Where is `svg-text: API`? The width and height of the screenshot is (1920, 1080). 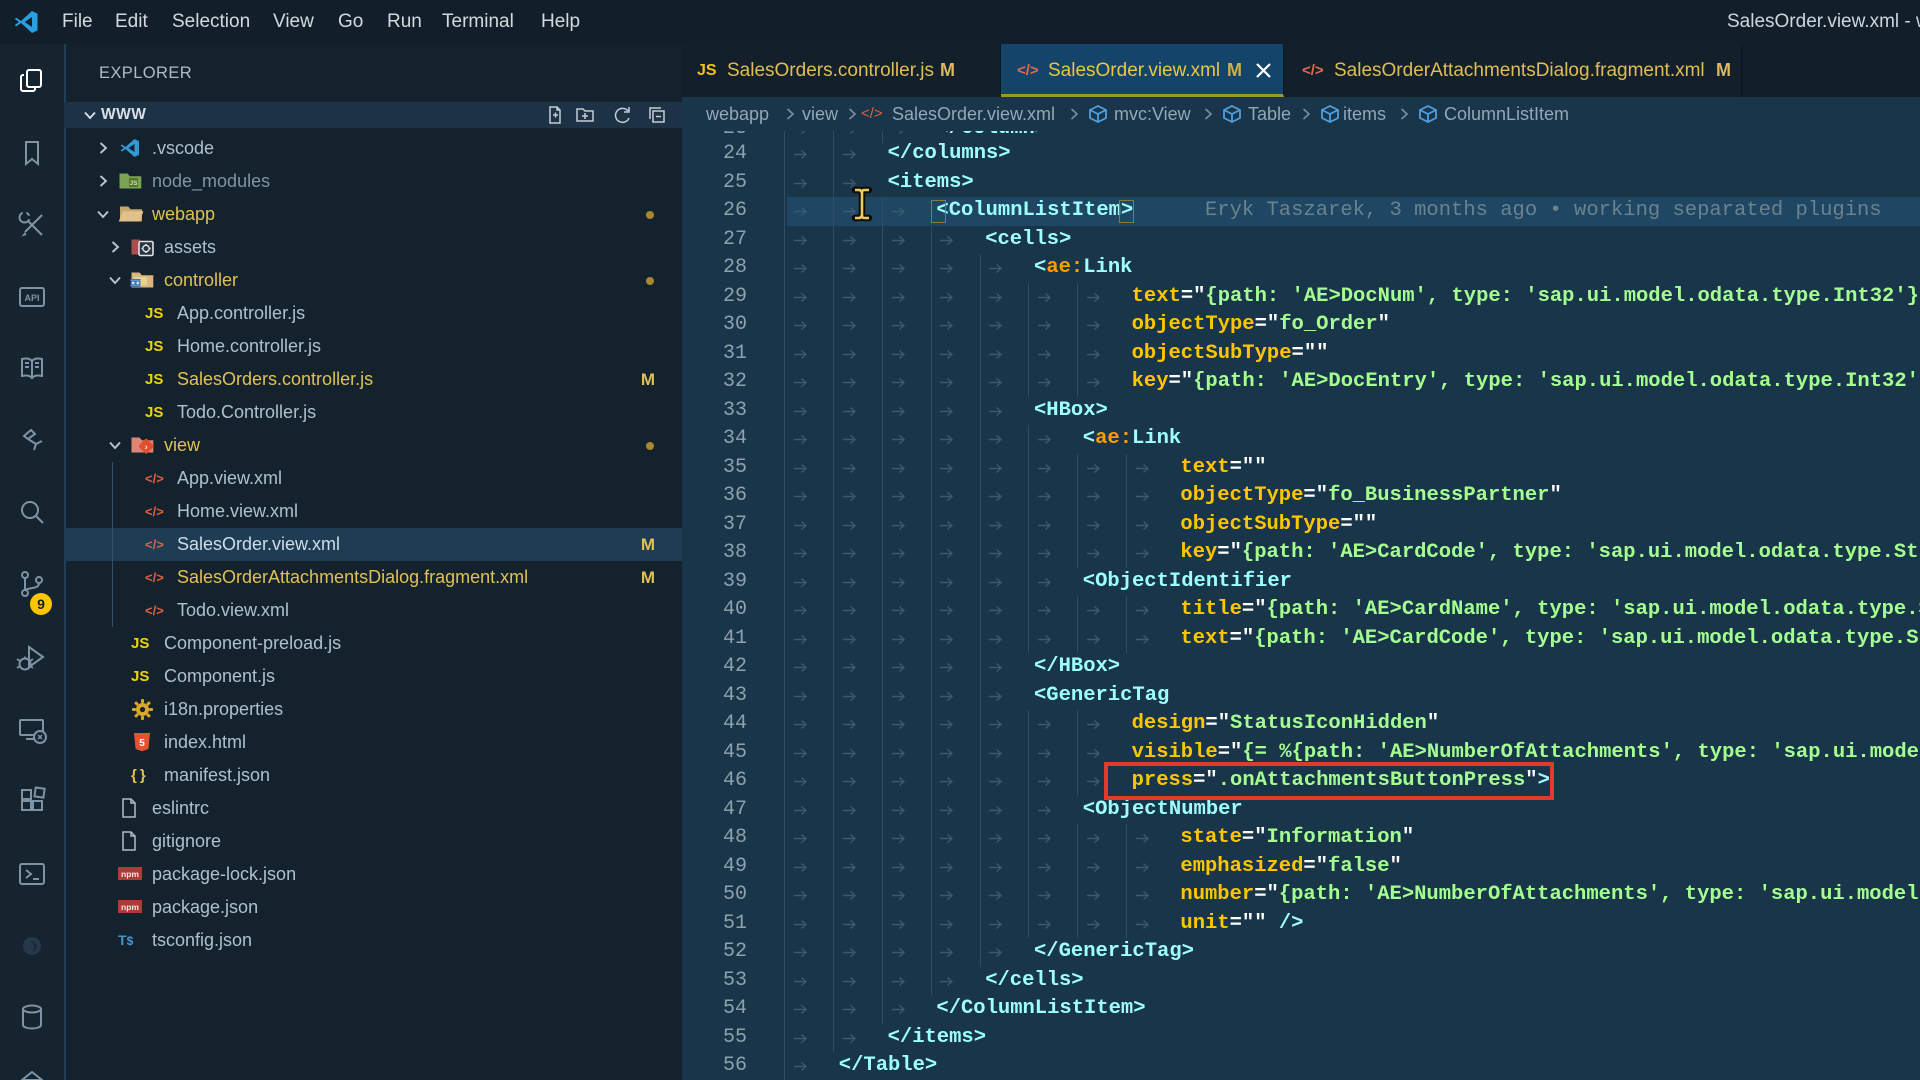 svg-text: API is located at coordinates (31, 298).